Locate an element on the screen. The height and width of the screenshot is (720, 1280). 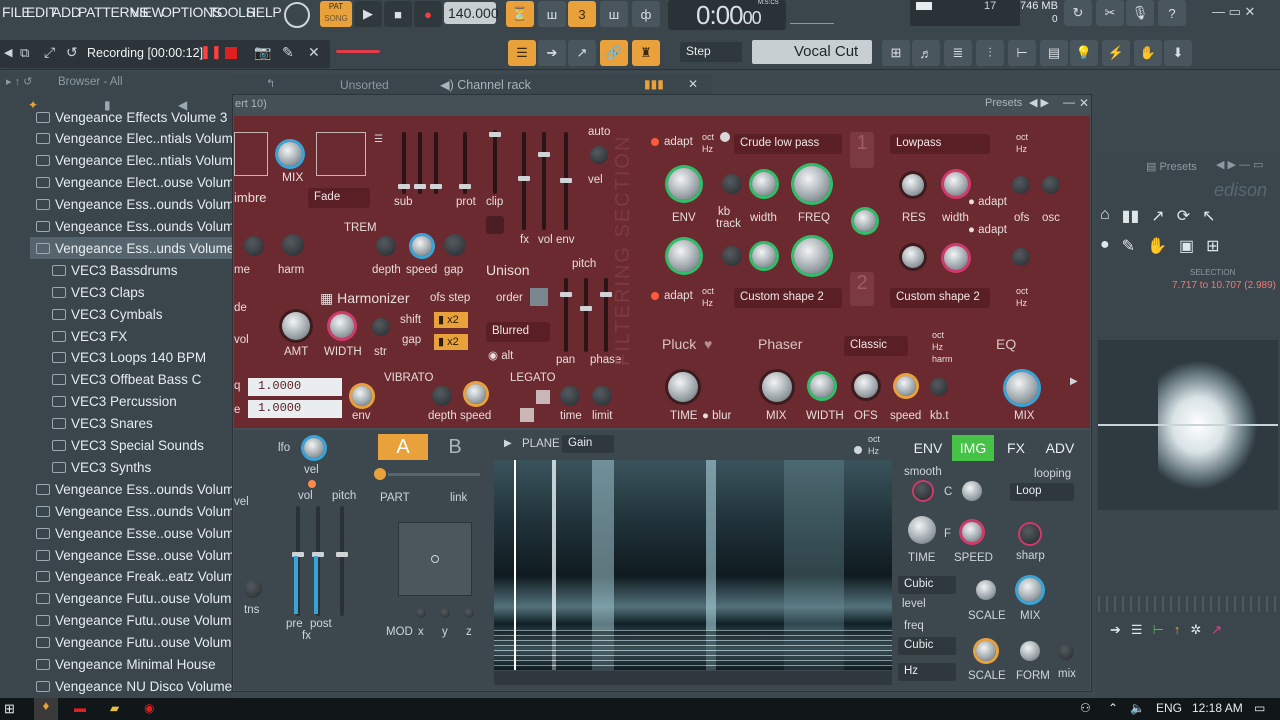
download-icon: ⬇ is located at coordinates (1178, 53).